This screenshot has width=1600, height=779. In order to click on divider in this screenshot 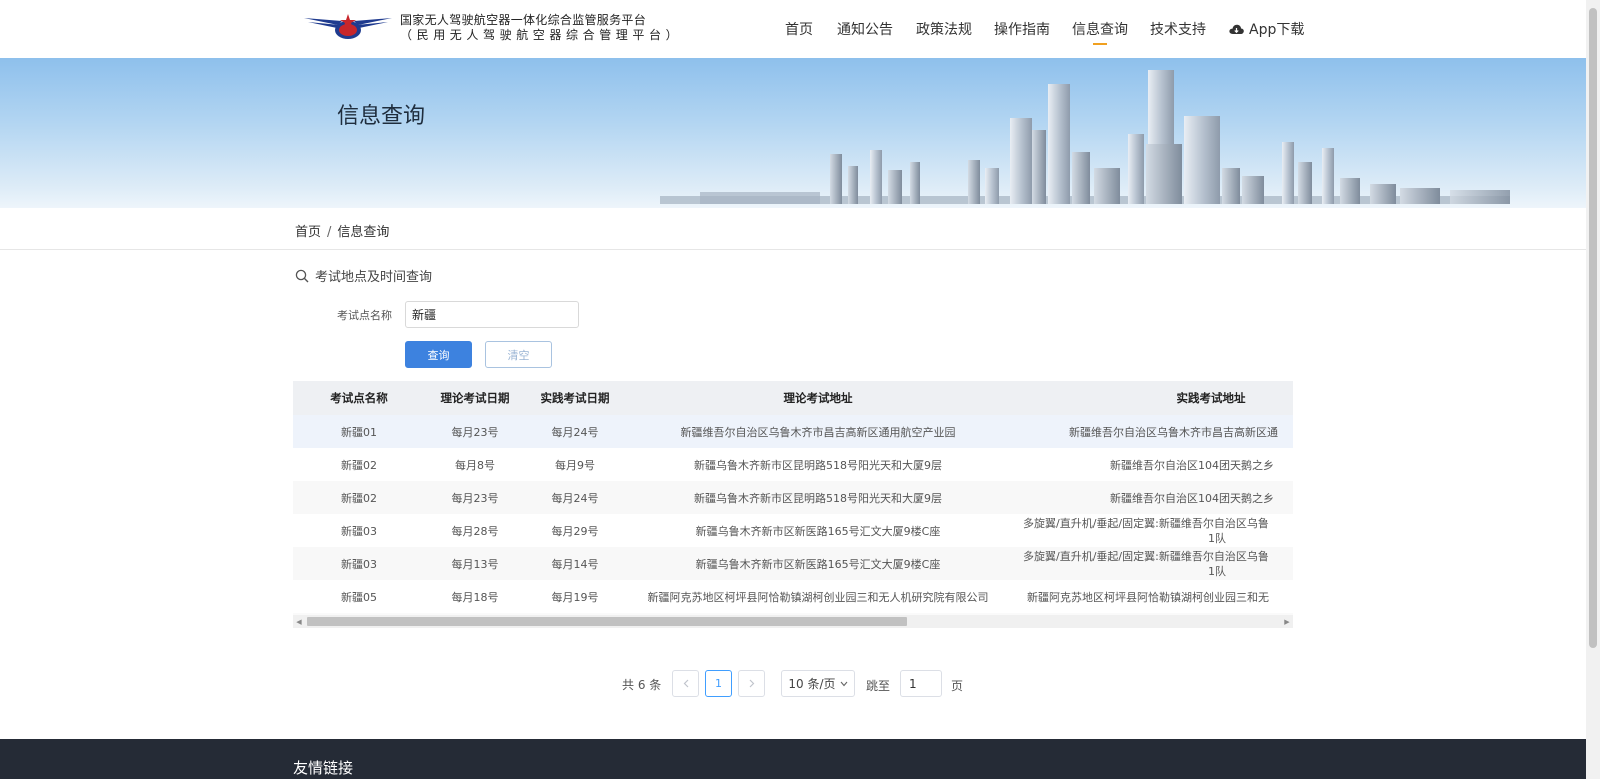, I will do `click(793, 249)`.